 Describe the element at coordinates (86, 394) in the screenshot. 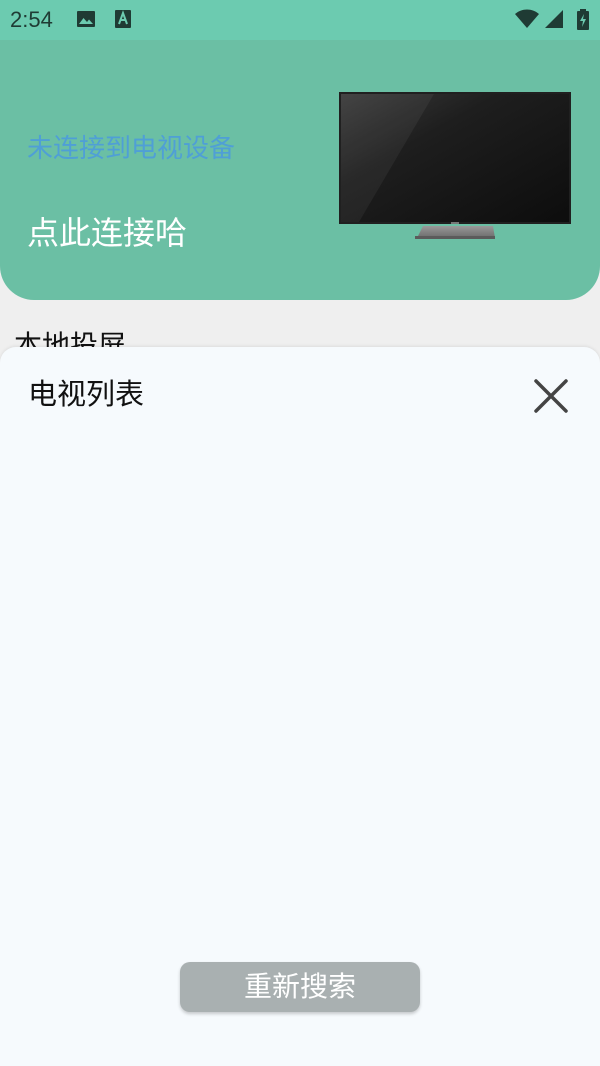

I see `sheet-title: 电视列表` at that location.